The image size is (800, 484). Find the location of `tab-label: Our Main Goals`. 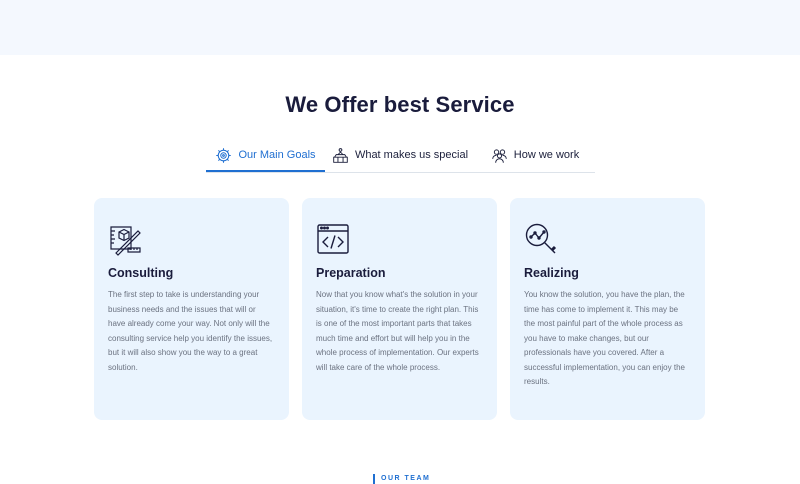

tab-label: Our Main Goals is located at coordinates (277, 155).